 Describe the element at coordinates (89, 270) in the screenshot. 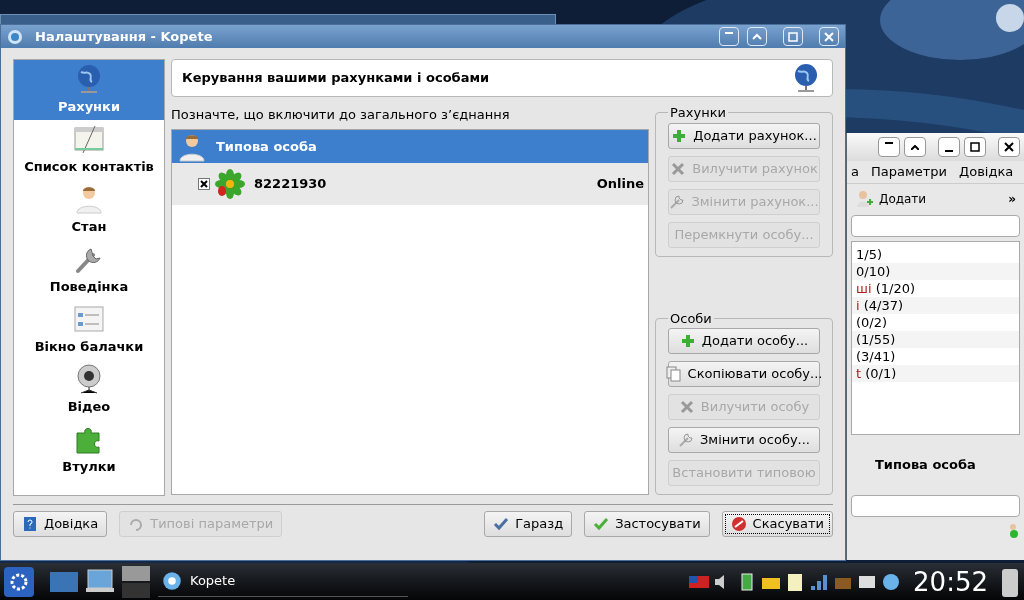

I see `sidebar-item: Поведінка` at that location.